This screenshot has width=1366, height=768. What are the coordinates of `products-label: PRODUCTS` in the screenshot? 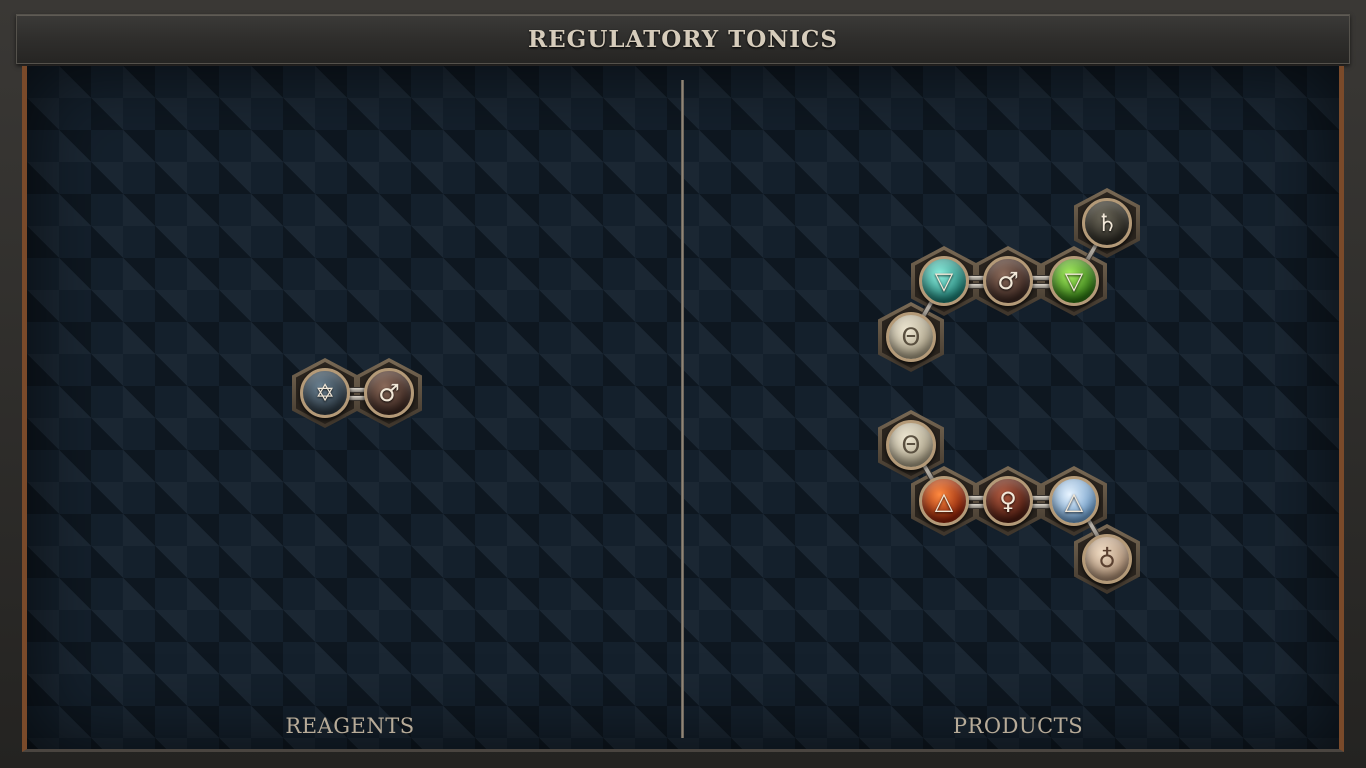 It's located at (1018, 726).